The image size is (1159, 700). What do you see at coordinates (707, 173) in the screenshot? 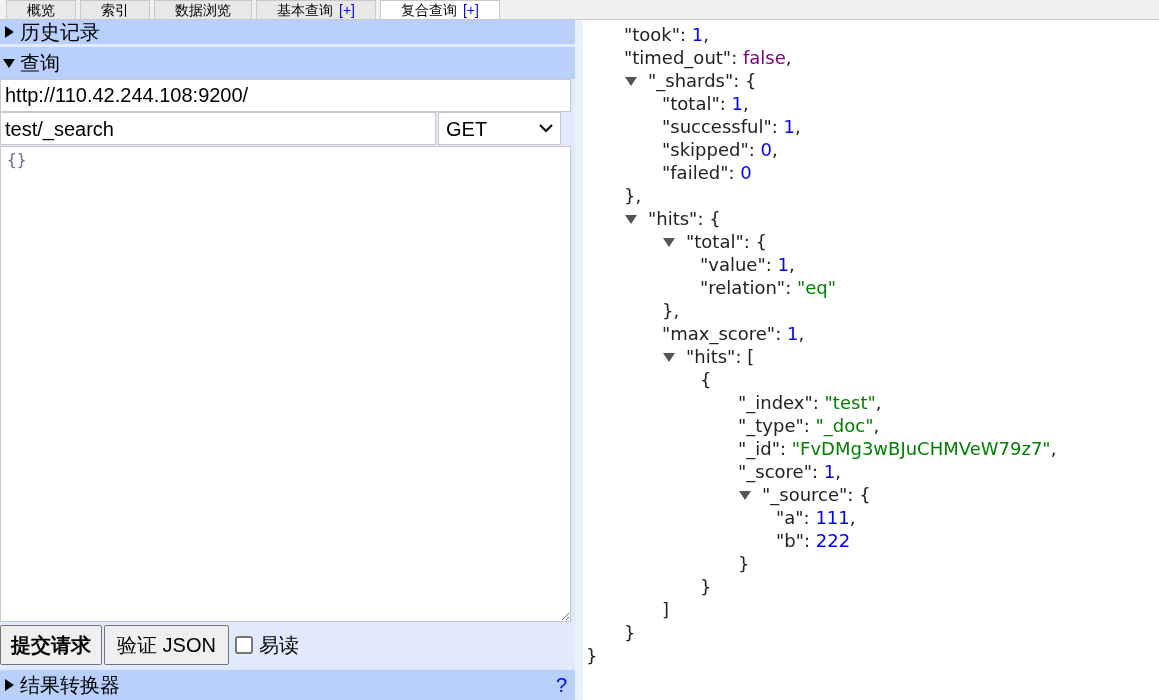
I see `json-line: "failed": 0` at bounding box center [707, 173].